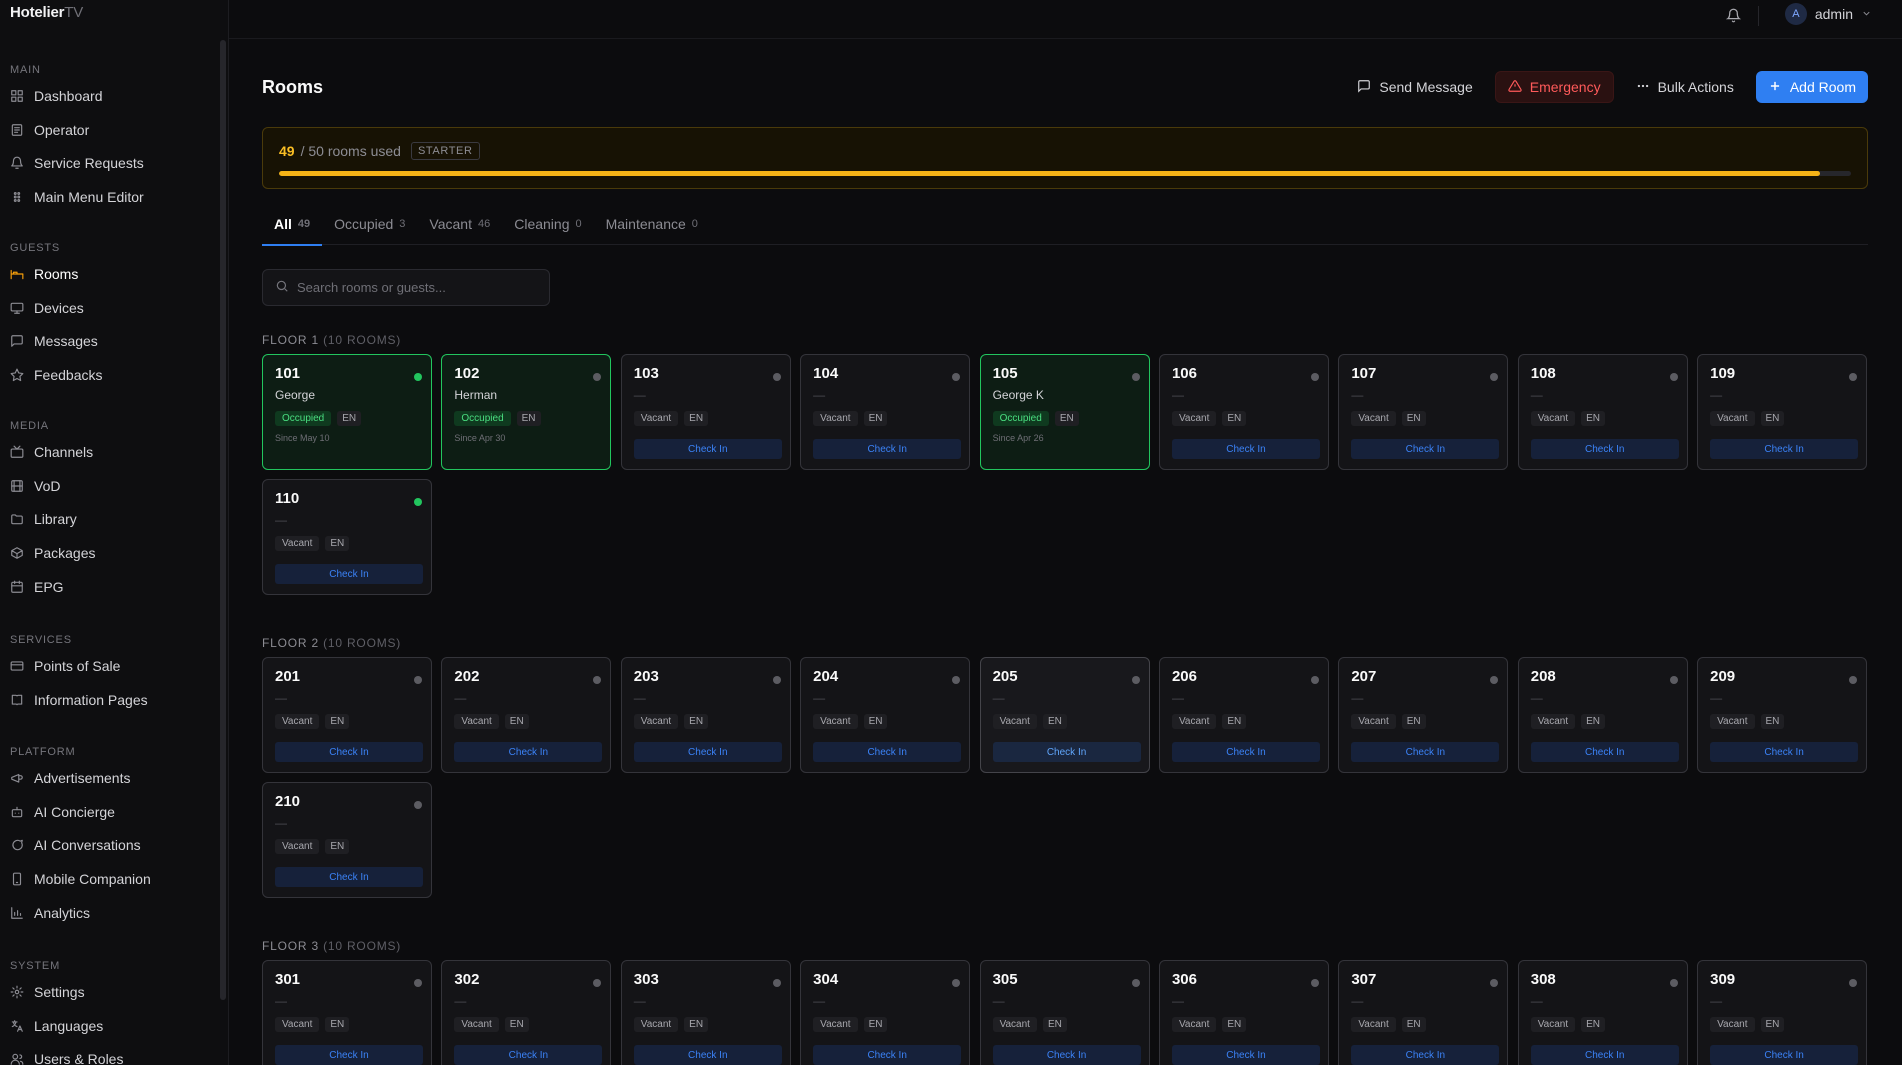  Describe the element at coordinates (112, 486) in the screenshot. I see `sidebar-item-vod: VoD` at that location.